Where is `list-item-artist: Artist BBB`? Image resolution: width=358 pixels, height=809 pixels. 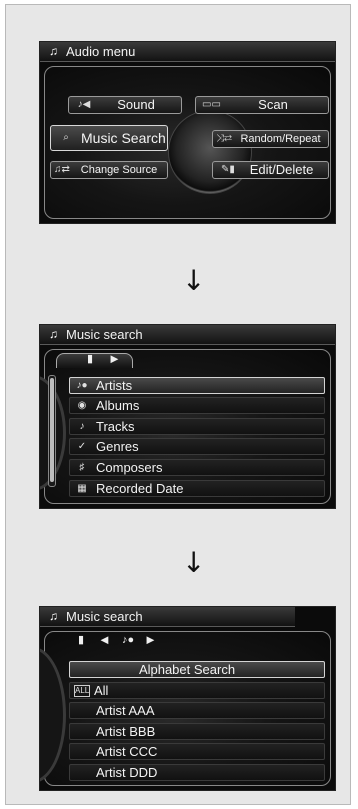
list-item-artist: Artist BBB is located at coordinates (197, 731).